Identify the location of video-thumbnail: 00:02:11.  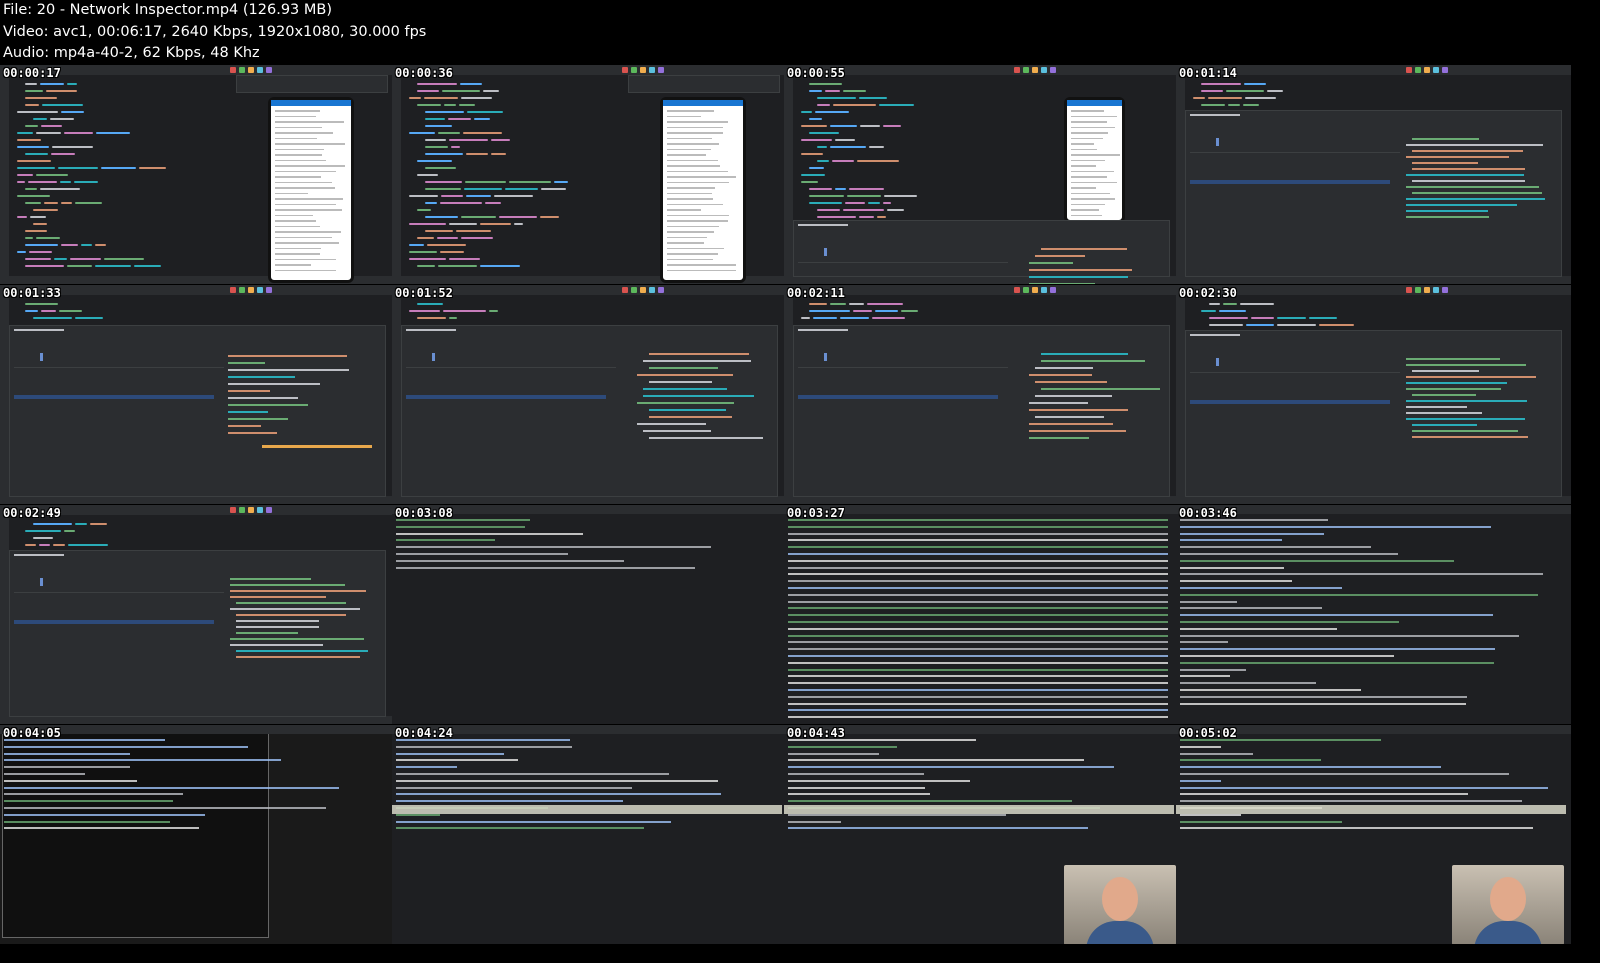
(982, 395).